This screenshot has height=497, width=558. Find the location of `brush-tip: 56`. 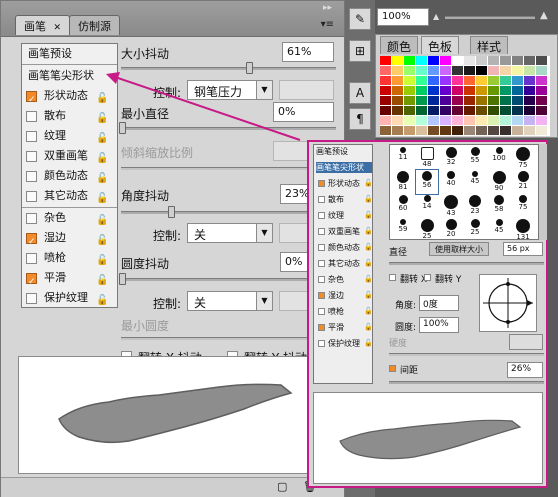

brush-tip: 56 is located at coordinates (427, 182).